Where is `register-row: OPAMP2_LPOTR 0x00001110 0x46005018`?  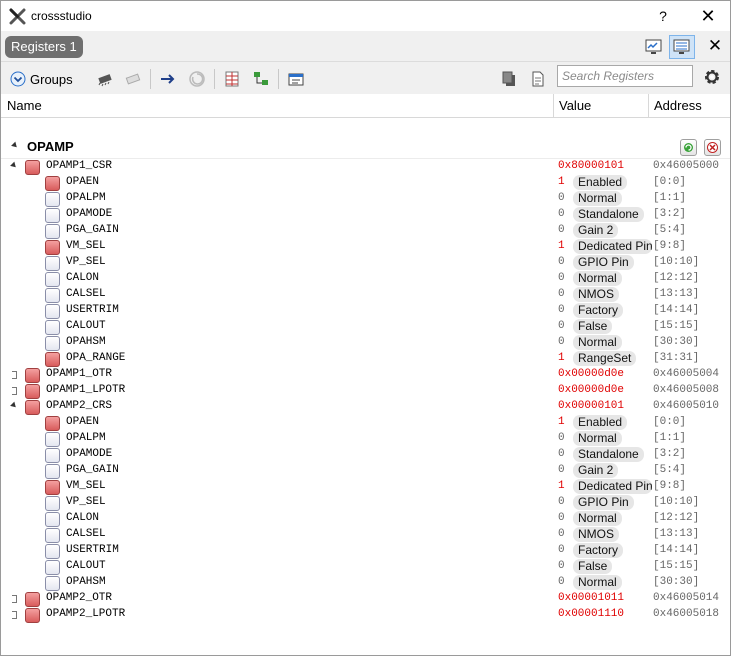 register-row: OPAMP2_LPOTR 0x00001110 0x46005018 is located at coordinates (365, 615).